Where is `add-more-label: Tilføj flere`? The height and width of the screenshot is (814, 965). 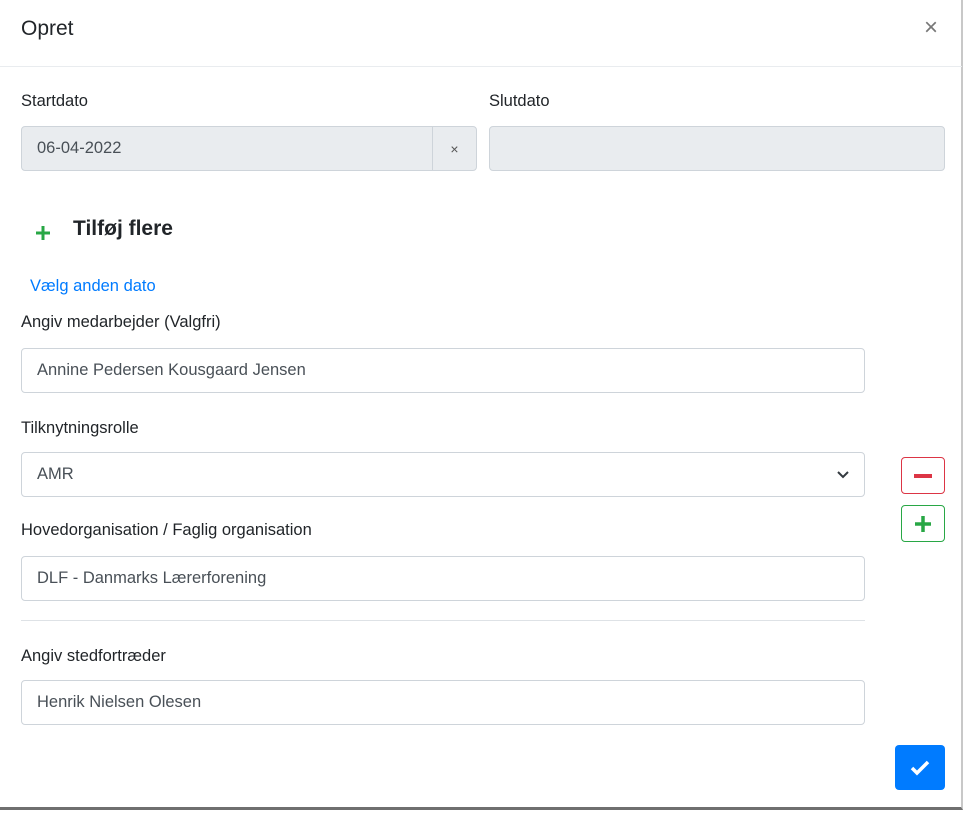
add-more-label: Tilføj flere is located at coordinates (123, 228).